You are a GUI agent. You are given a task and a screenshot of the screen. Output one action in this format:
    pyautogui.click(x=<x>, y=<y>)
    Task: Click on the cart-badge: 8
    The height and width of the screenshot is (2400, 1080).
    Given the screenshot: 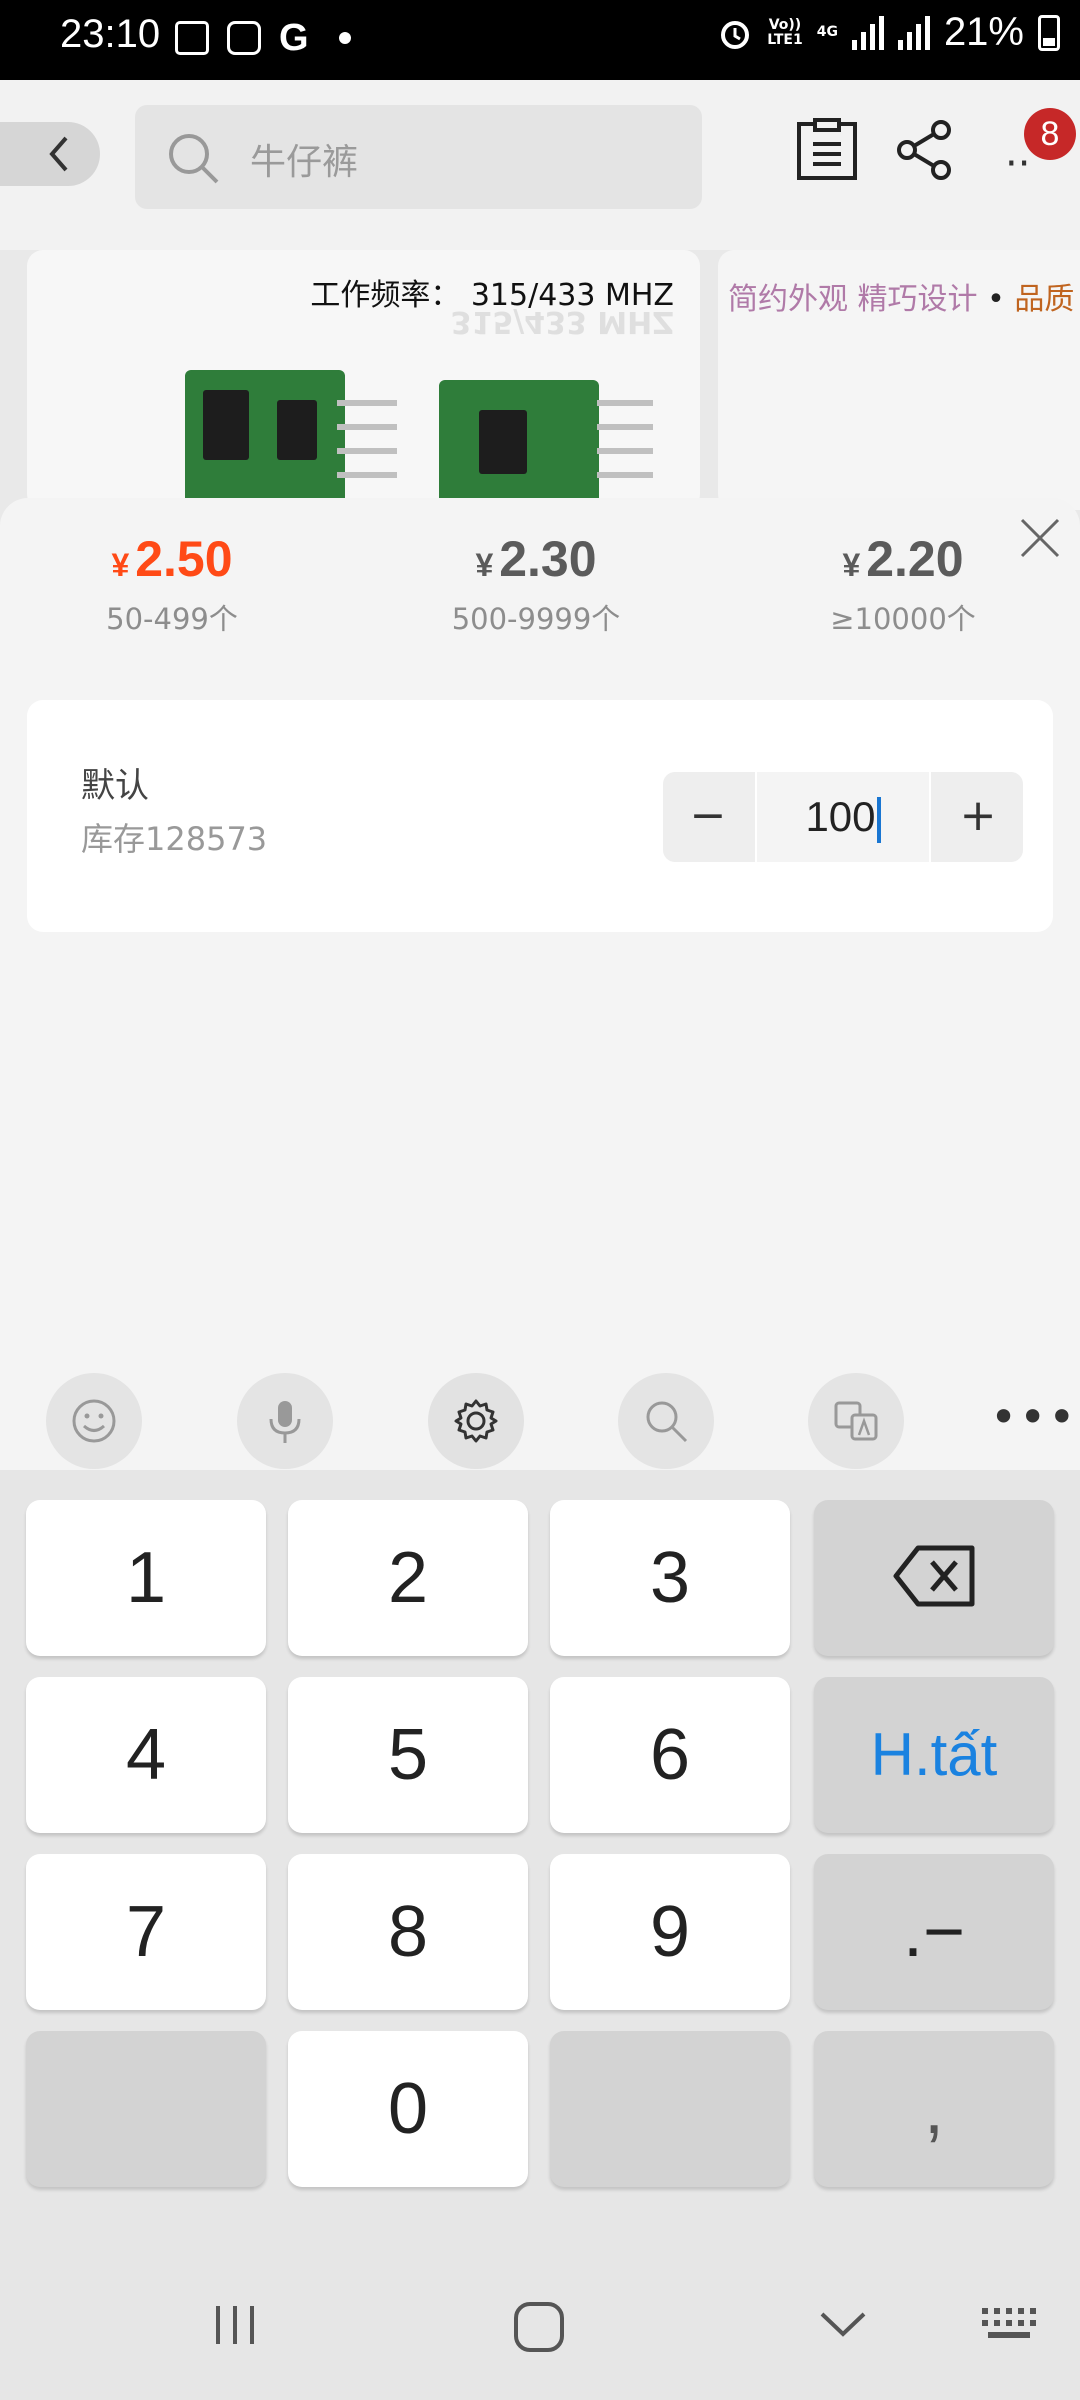 What is the action you would take?
    pyautogui.click(x=1050, y=134)
    